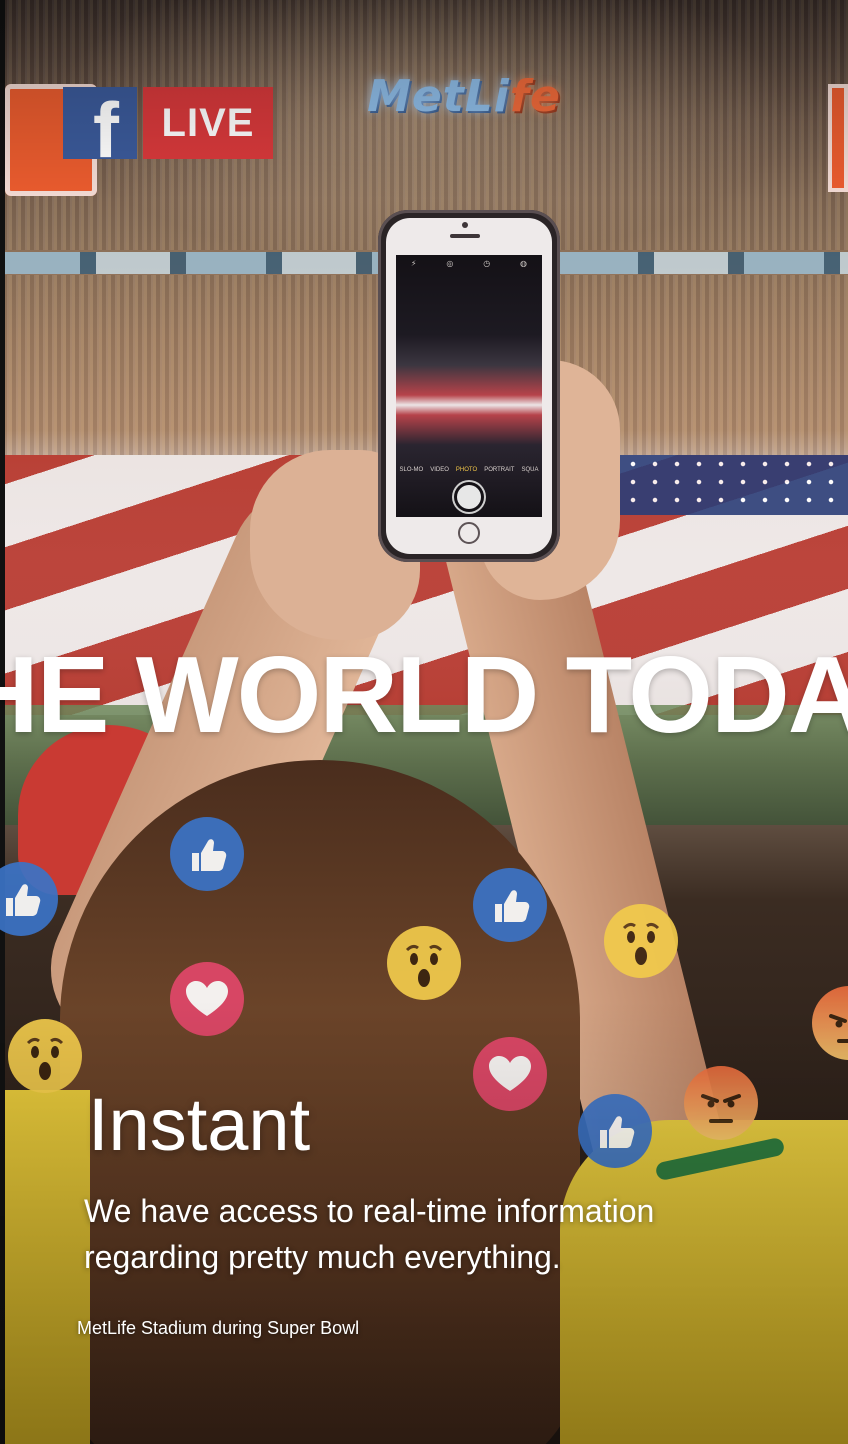  I want to click on smartphone: ⚡ ◎ ◷ ◍ SLO-MO VIDEO PHOTO PORTRAIT SQUA, so click(469, 386).